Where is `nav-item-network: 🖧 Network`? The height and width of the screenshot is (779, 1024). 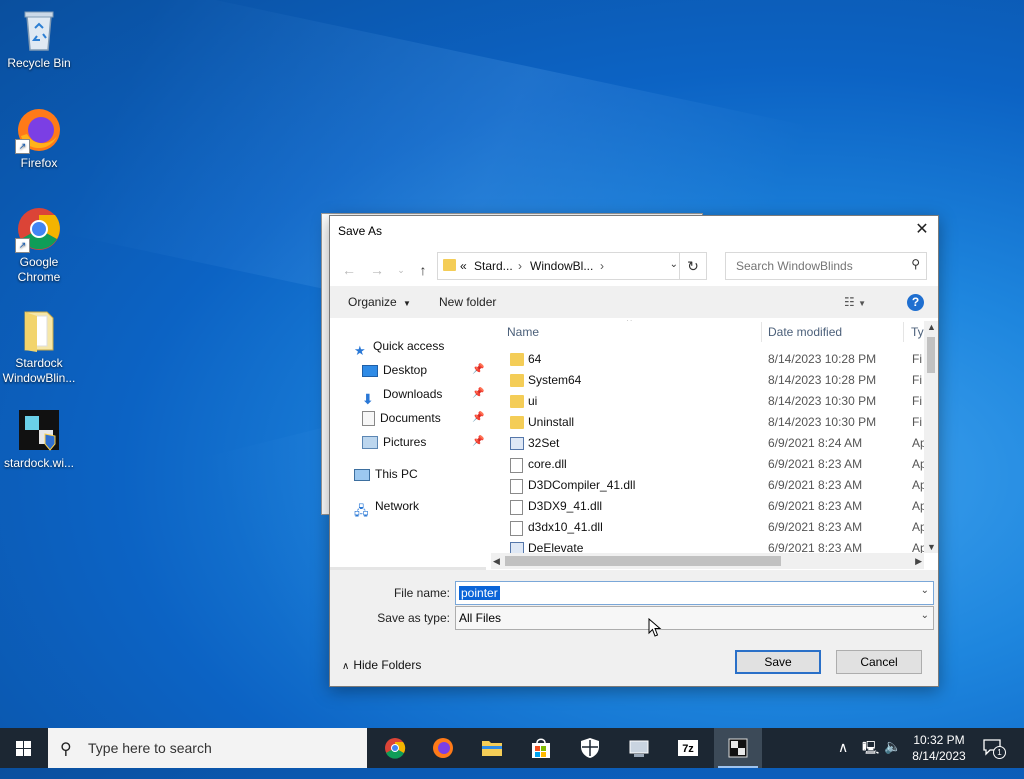
nav-item-network: 🖧 Network is located at coordinates (386, 506).